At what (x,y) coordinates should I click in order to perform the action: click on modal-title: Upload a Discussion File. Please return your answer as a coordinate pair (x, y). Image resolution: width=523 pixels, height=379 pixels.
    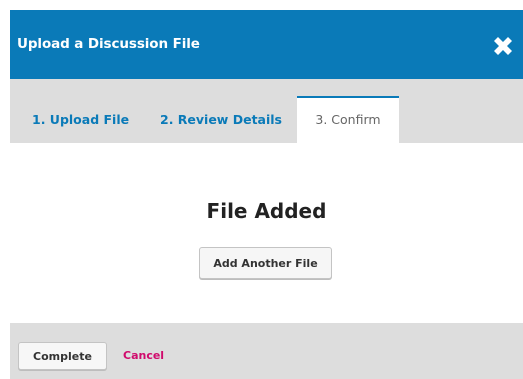
    Looking at the image, I should click on (108, 44).